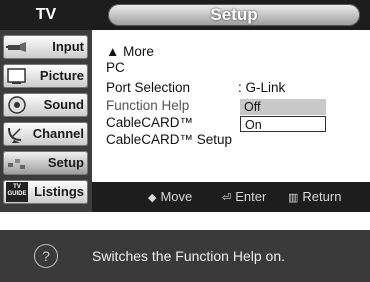 This screenshot has width=370, height=282. I want to click on menu-title: Setup, so click(234, 14).